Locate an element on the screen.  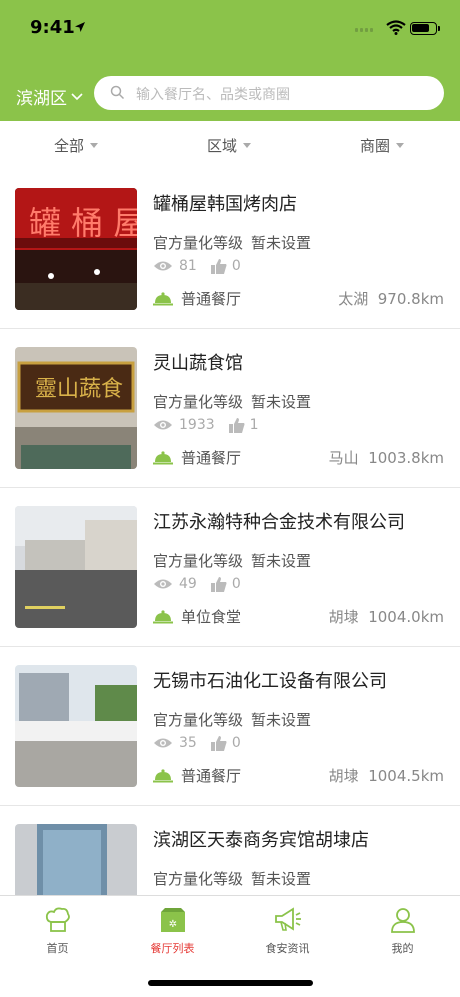
location-distance: 胡埭 1004.0km is located at coordinates (386, 616).